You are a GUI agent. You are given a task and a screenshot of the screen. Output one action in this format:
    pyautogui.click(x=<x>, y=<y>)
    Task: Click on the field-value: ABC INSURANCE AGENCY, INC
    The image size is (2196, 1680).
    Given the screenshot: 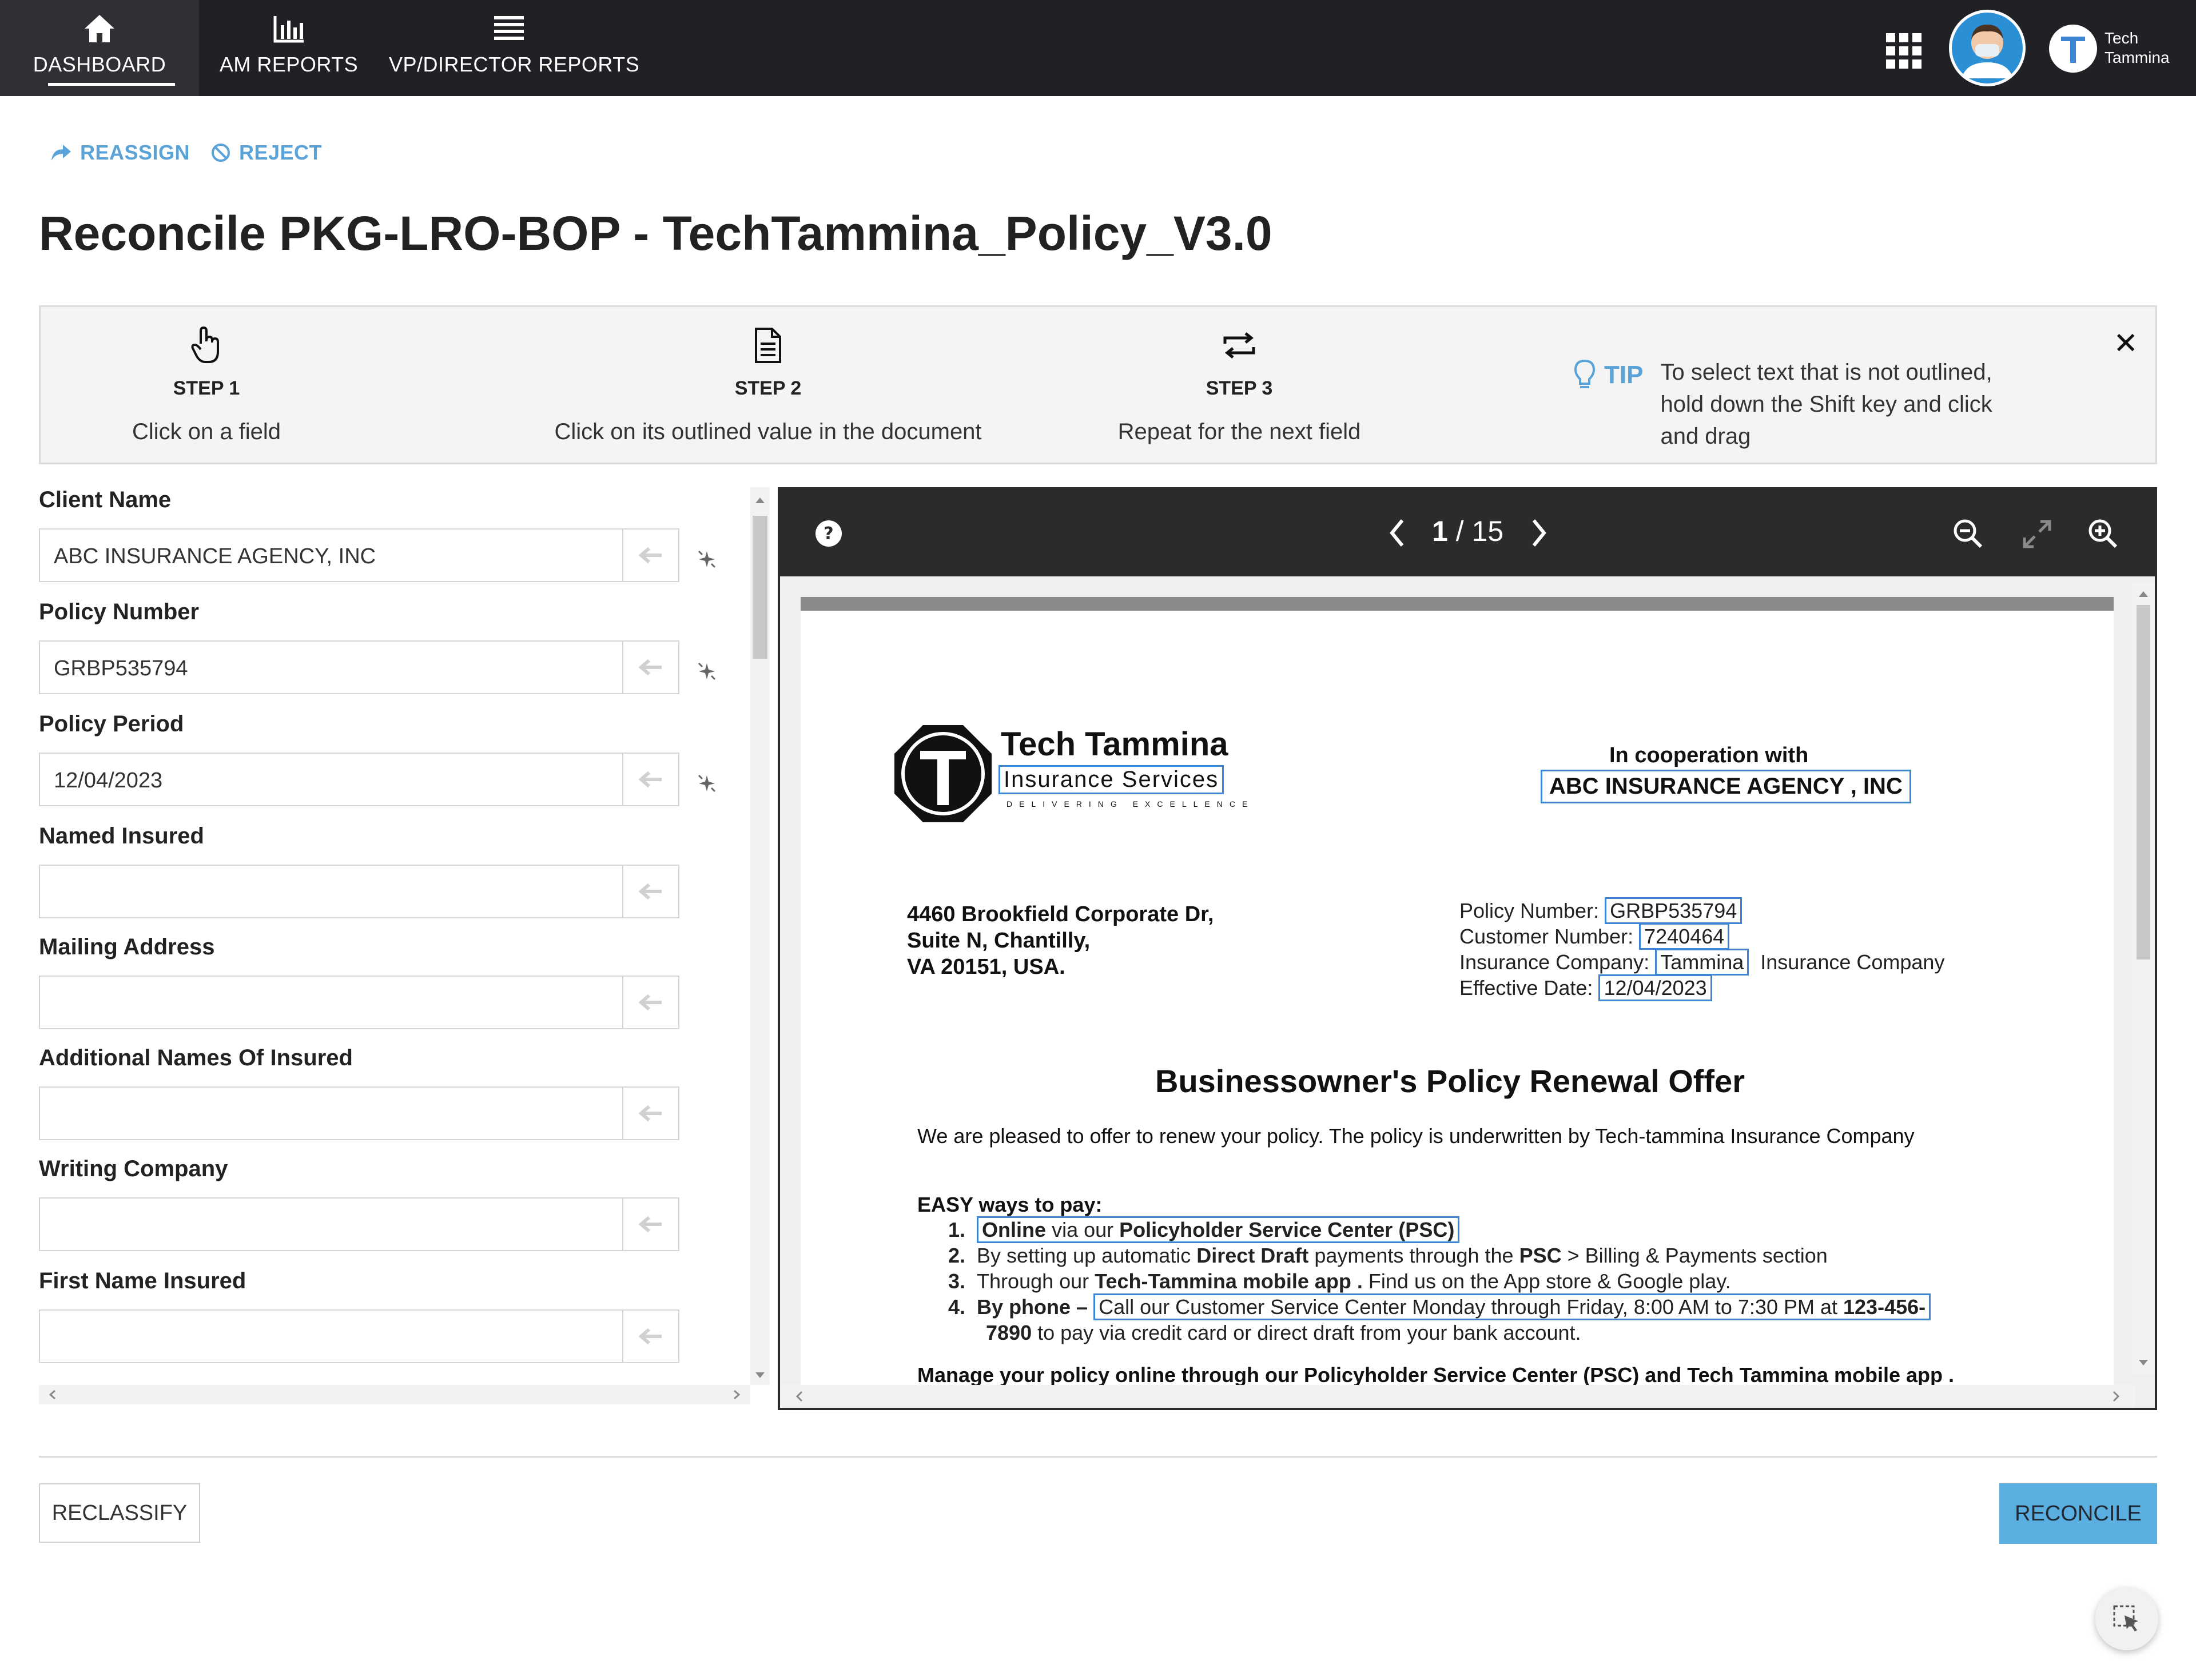 What is the action you would take?
    pyautogui.click(x=215, y=556)
    